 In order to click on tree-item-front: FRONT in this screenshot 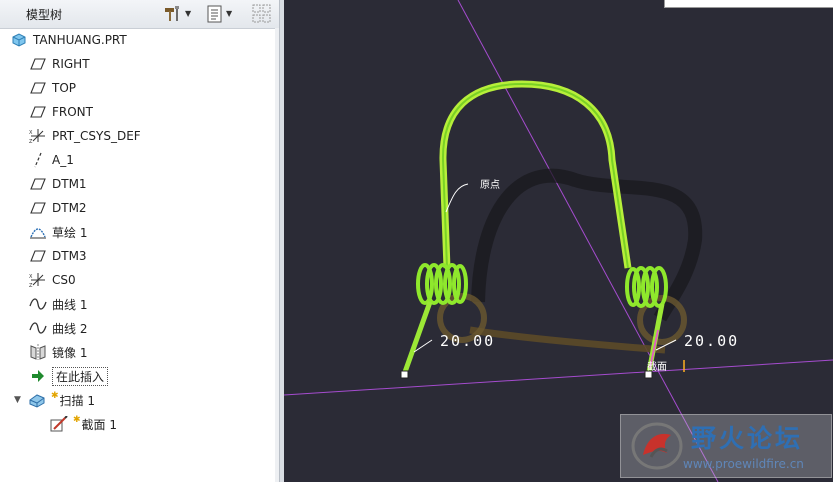, I will do `click(61, 112)`.